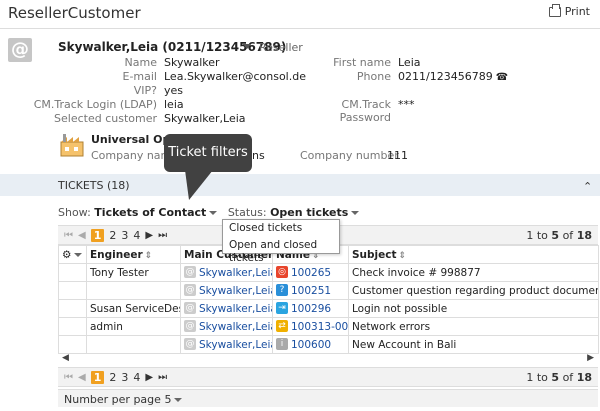 The height and width of the screenshot is (411, 600). I want to click on show-filter-caret-icon, so click(213, 213).